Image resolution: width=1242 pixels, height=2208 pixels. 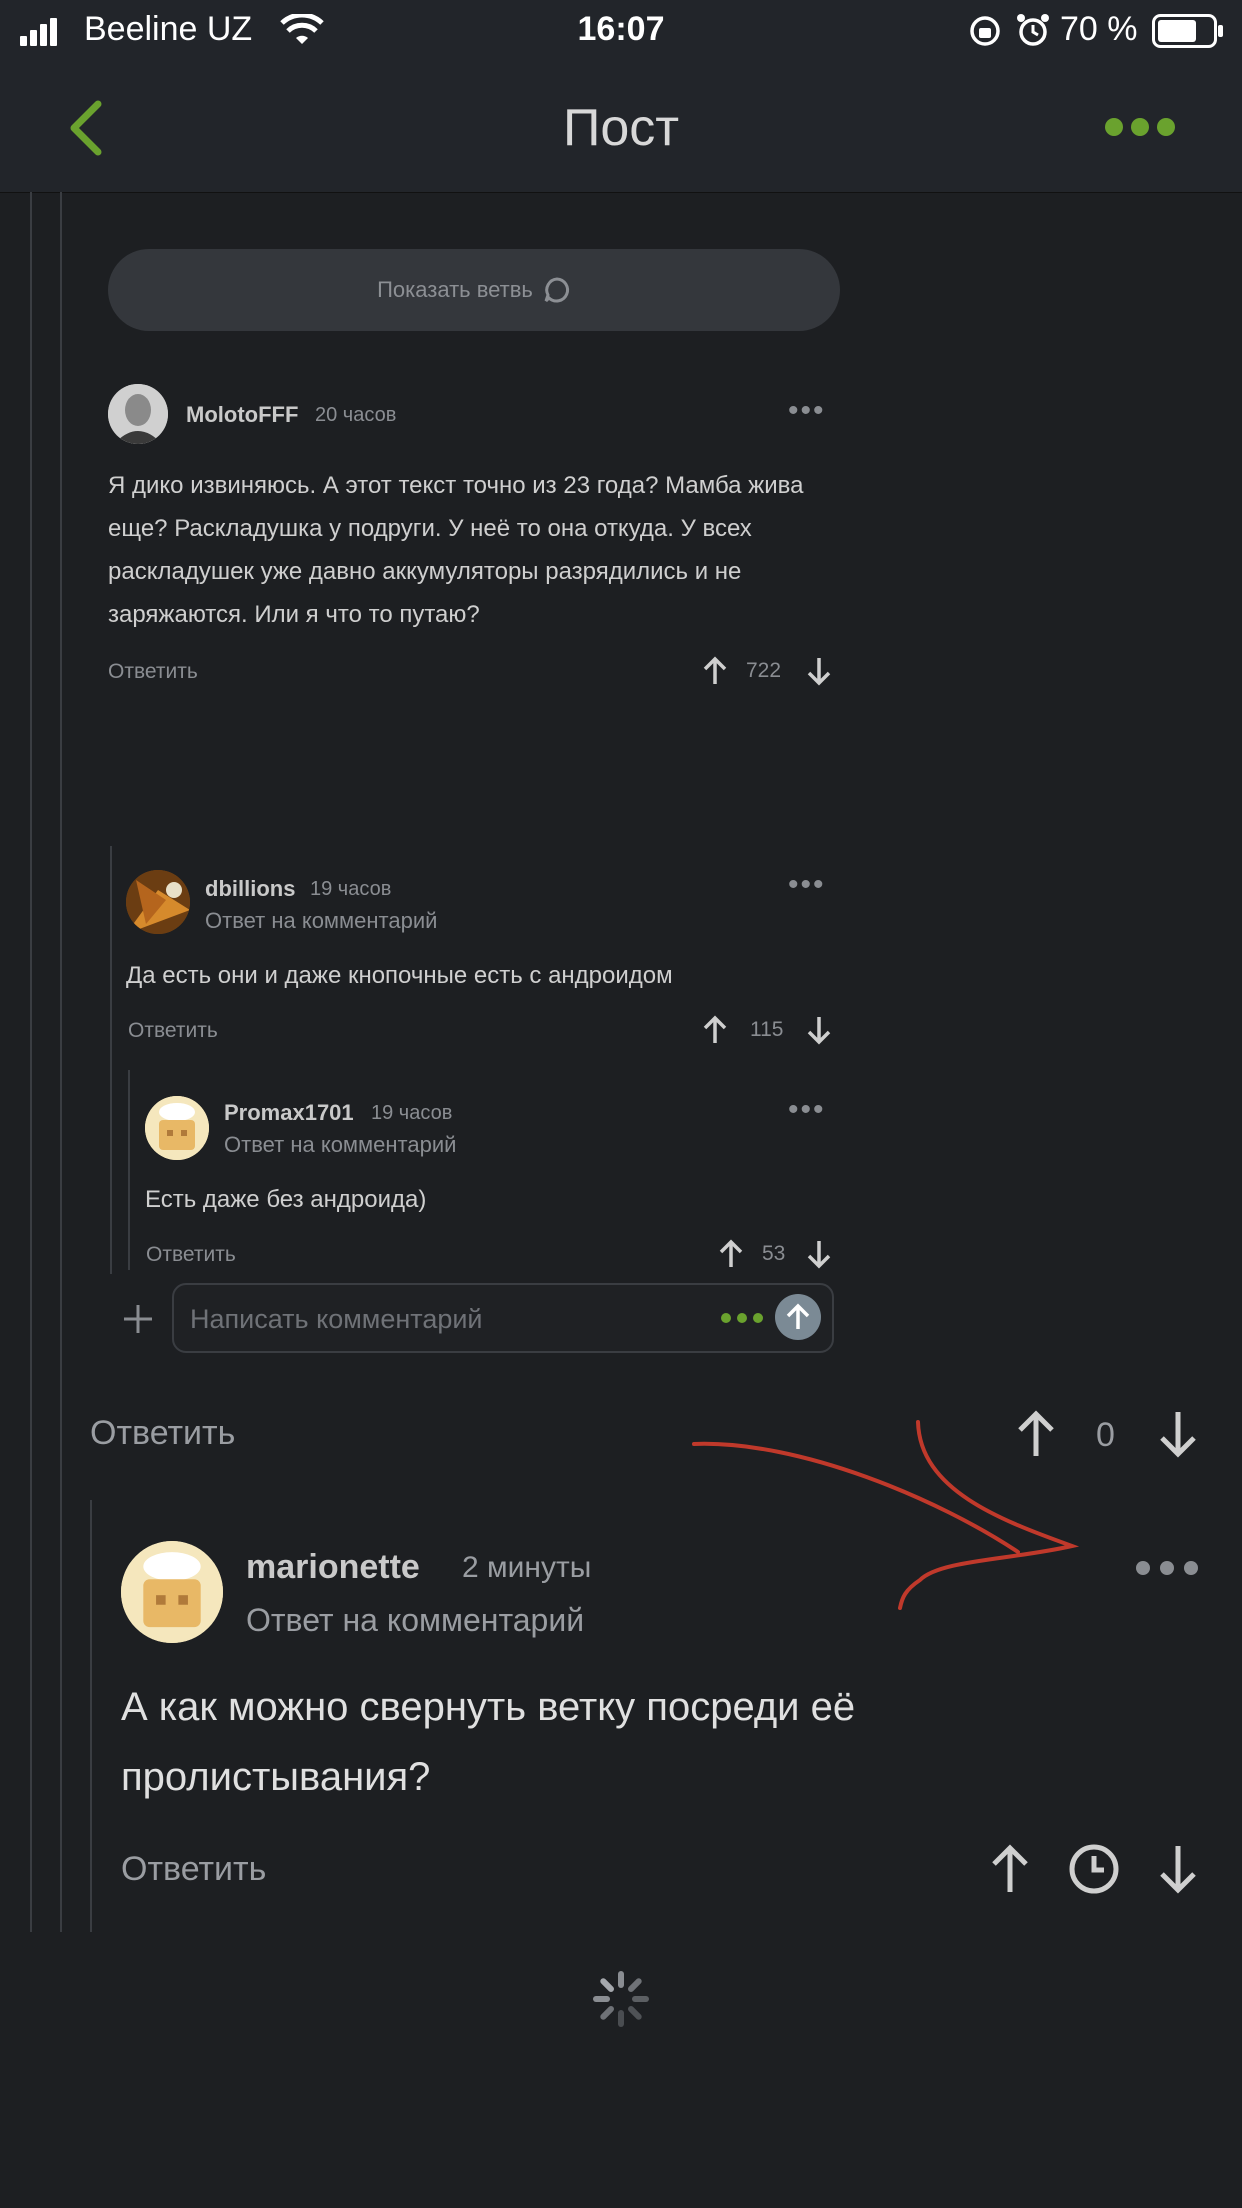 I want to click on plus-icon, so click(x=138, y=1319).